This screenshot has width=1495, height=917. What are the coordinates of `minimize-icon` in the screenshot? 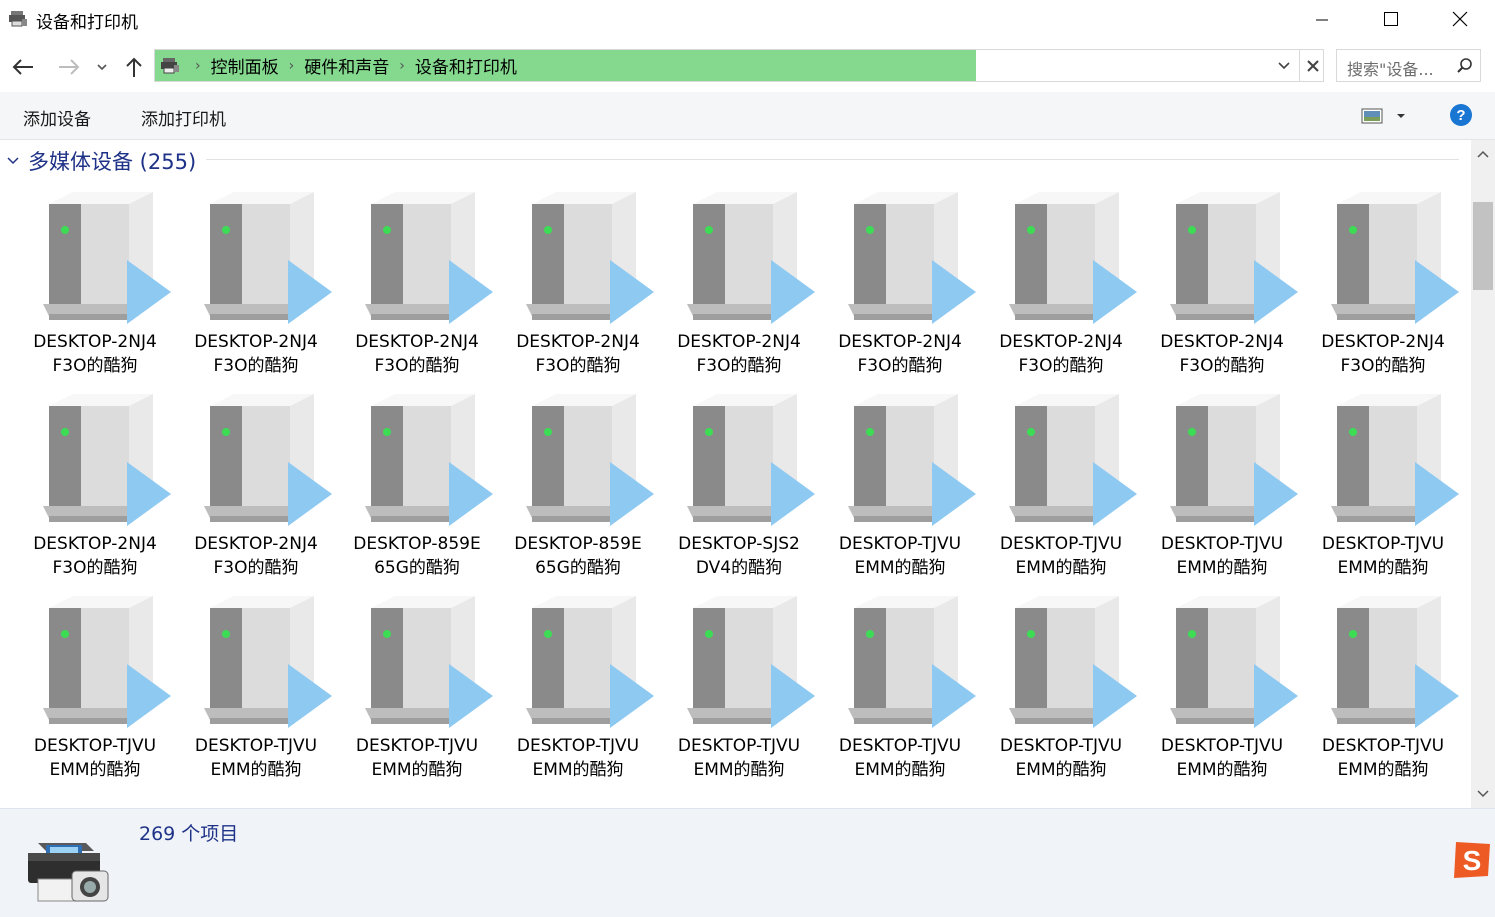 It's located at (1322, 20).